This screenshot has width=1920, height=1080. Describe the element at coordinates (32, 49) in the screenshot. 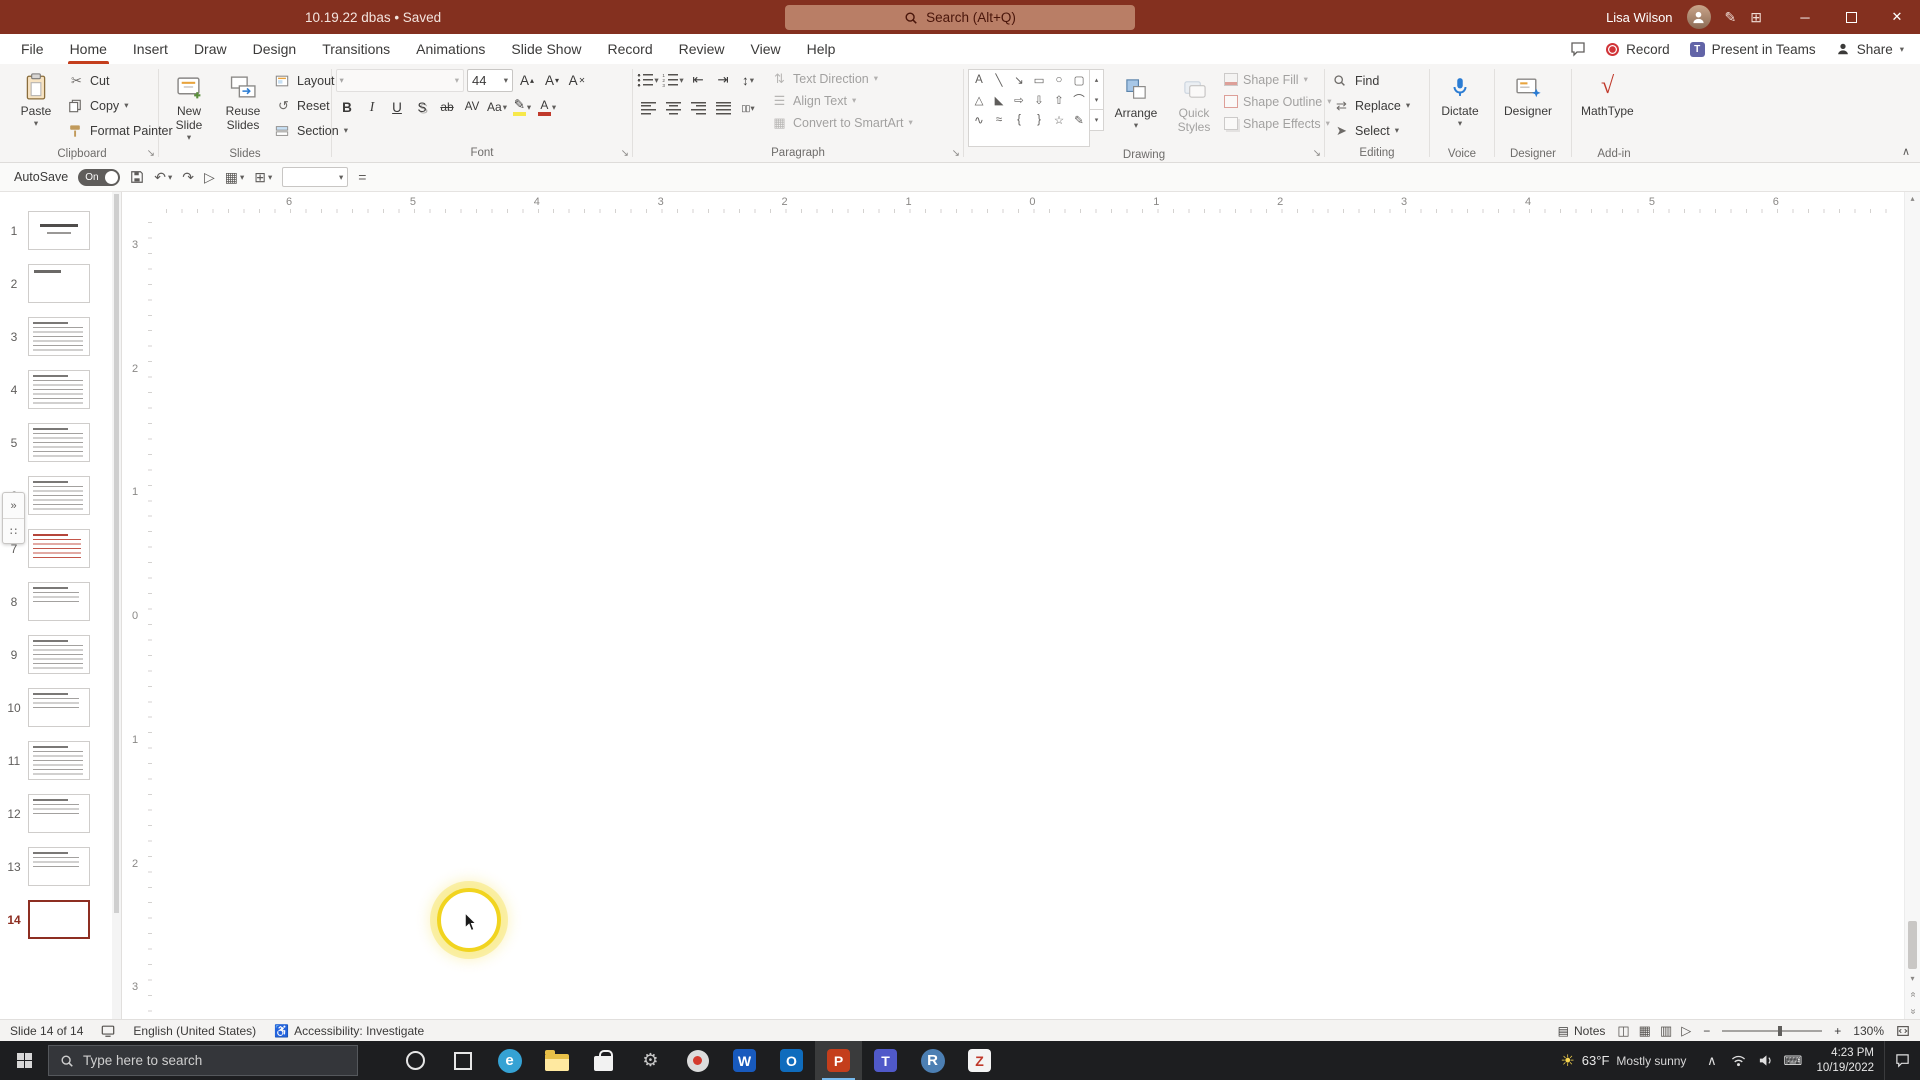

I see `tab-file: File` at that location.